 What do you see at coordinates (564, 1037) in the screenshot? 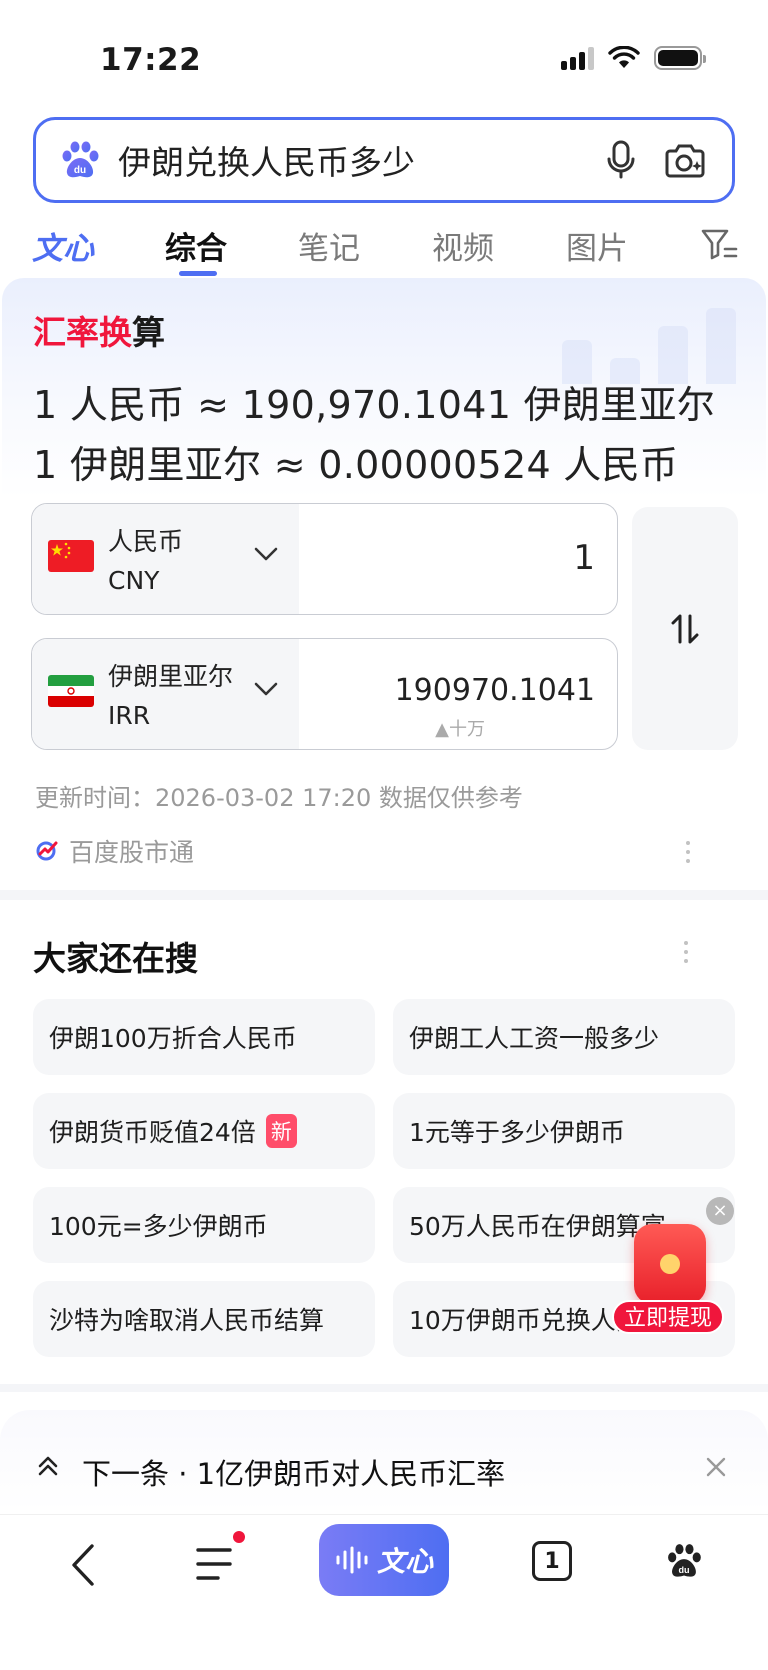
I see `related-search-item: 伊朗工人工资一般多少` at bounding box center [564, 1037].